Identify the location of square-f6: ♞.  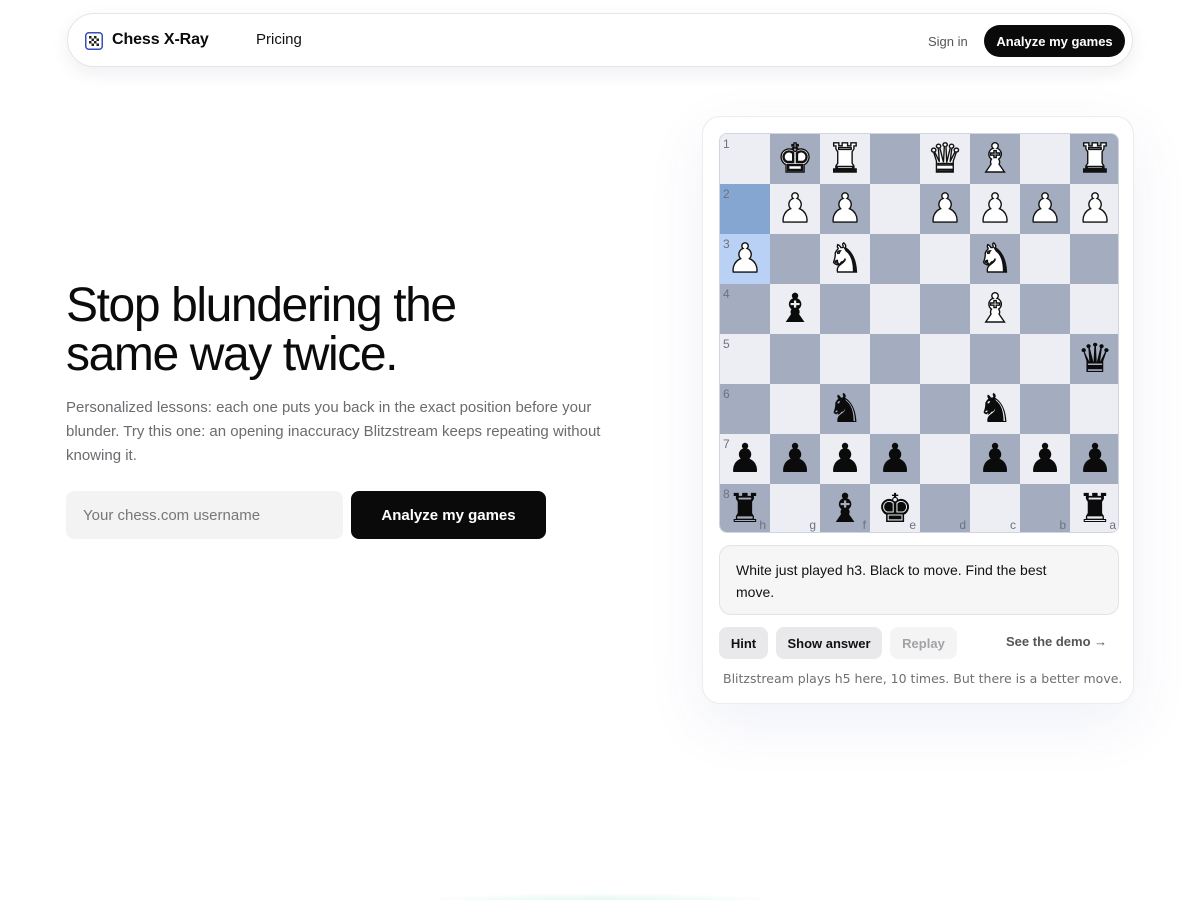
(845, 409).